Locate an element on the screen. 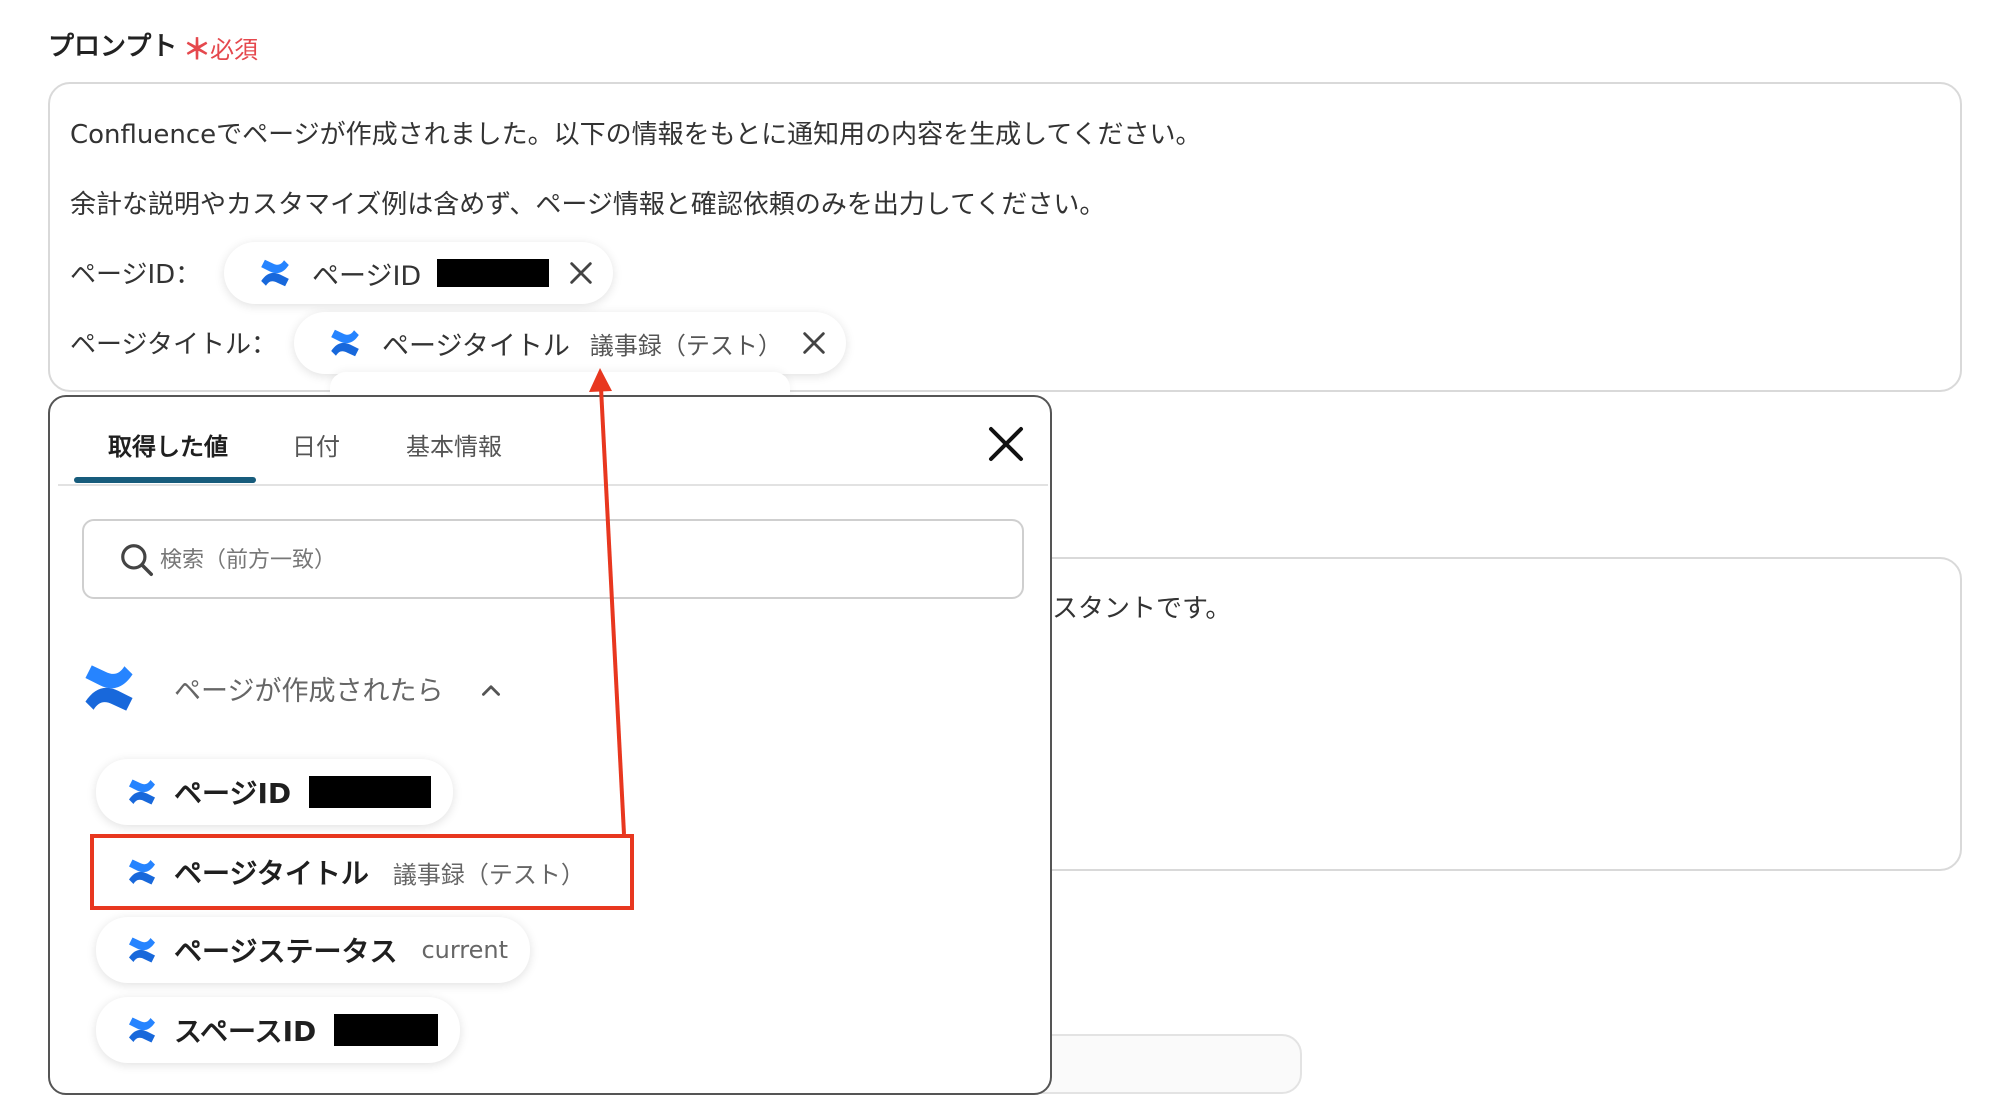 The height and width of the screenshot is (1095, 2000). value-item-space-id: スペースID is located at coordinates (278, 1030).